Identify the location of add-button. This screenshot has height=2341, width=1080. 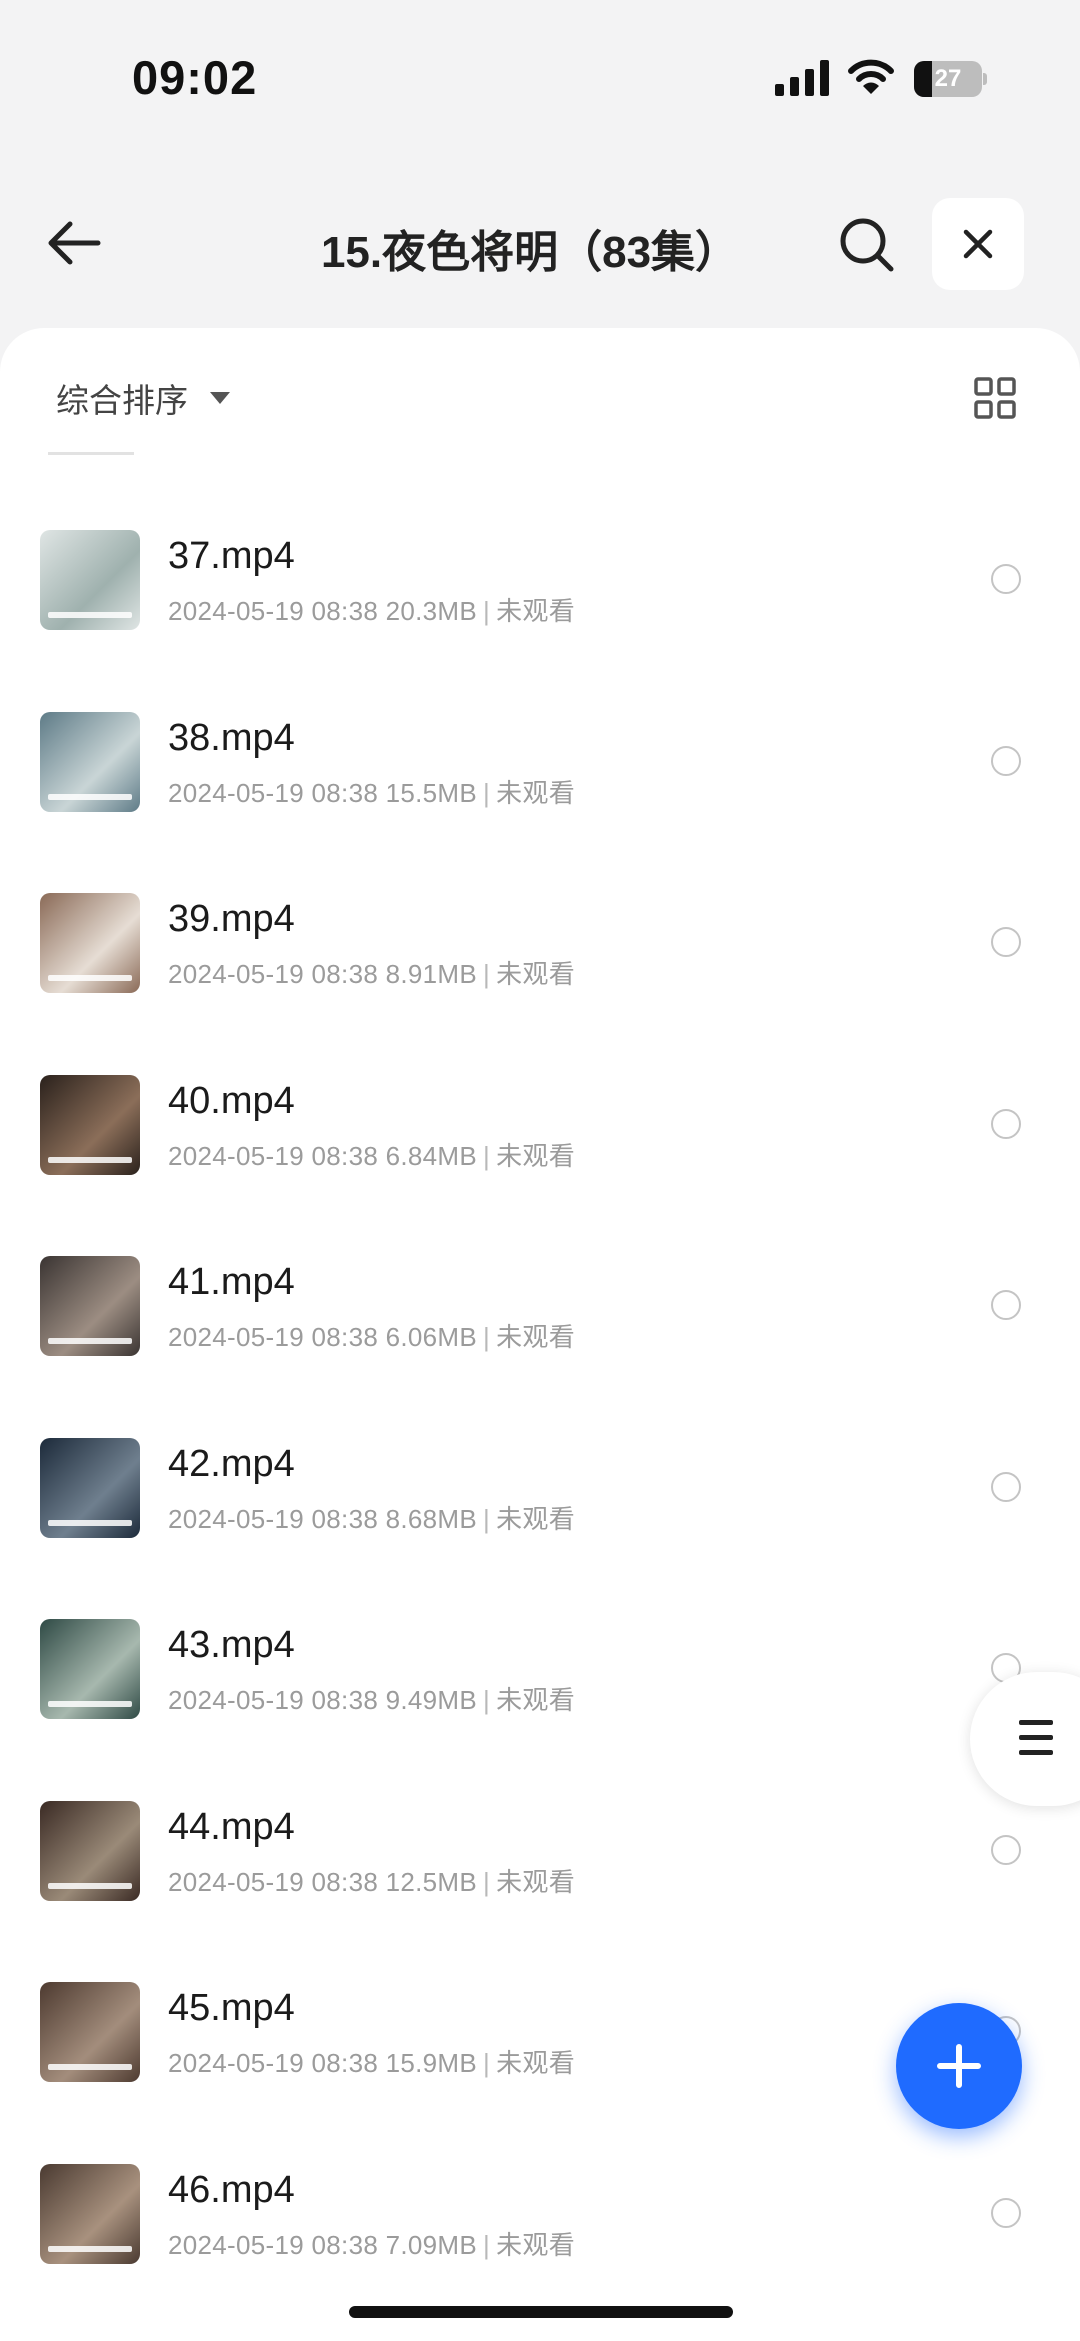
(959, 2066).